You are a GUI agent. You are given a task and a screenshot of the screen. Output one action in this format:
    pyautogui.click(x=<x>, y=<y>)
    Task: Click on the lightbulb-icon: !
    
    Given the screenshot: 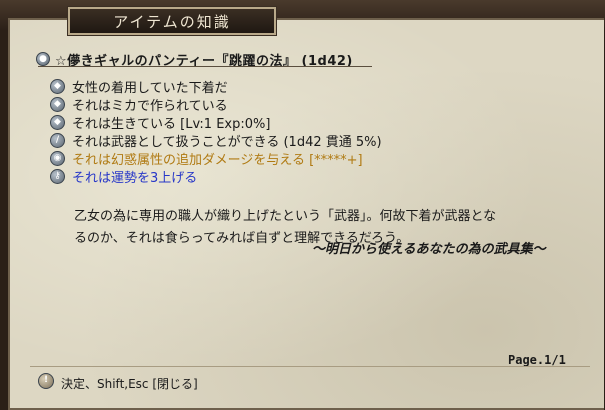 What is the action you would take?
    pyautogui.click(x=46, y=381)
    